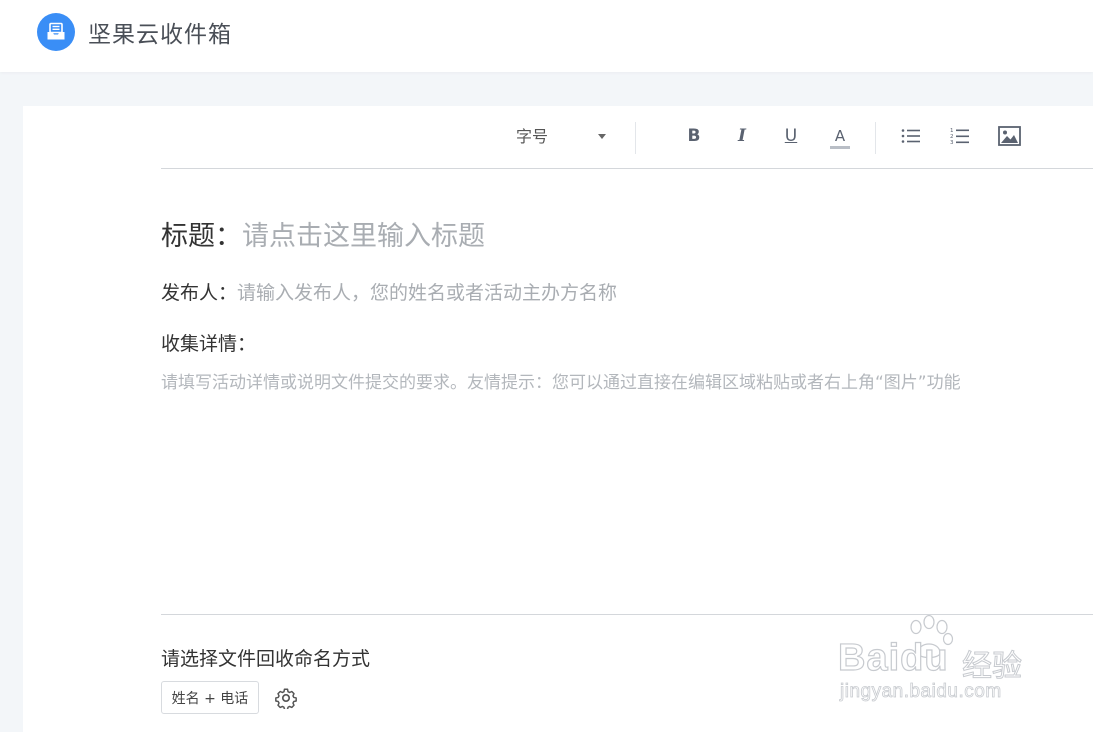  What do you see at coordinates (266, 659) in the screenshot?
I see `naming-label: 请选择文件回收命名方式` at bounding box center [266, 659].